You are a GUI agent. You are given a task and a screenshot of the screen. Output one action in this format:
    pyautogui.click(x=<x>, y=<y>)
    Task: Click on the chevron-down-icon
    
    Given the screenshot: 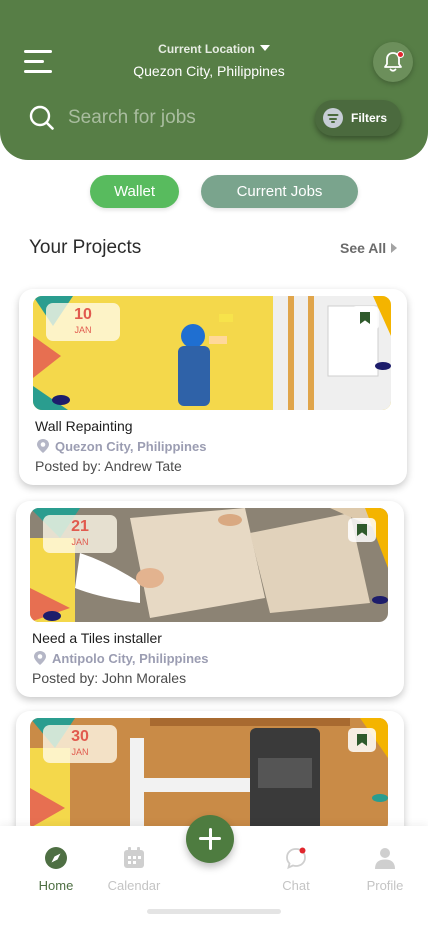 What is the action you would take?
    pyautogui.click(x=264, y=48)
    